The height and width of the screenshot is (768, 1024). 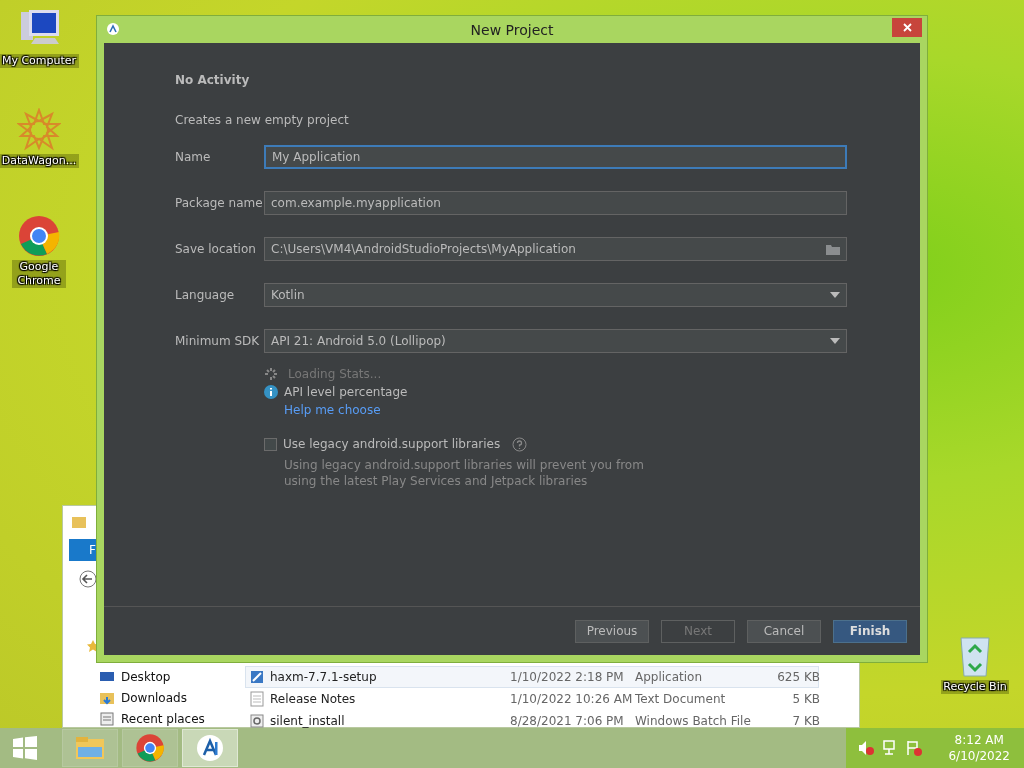 What do you see at coordinates (567, 721) in the screenshot?
I see `file-date: 8/28/2021 7:06 PM` at bounding box center [567, 721].